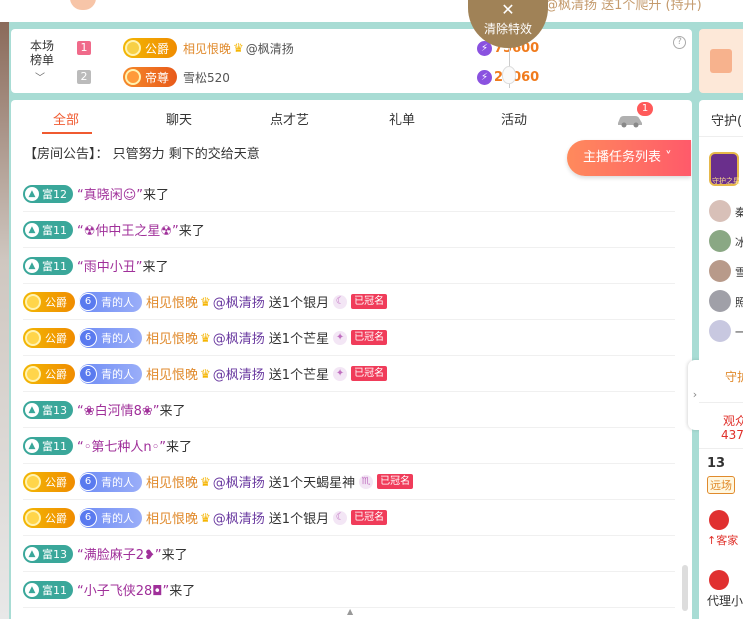 The height and width of the screenshot is (619, 743). What do you see at coordinates (150, 77) in the screenshot?
I see `noble-badge: 帝尊` at bounding box center [150, 77].